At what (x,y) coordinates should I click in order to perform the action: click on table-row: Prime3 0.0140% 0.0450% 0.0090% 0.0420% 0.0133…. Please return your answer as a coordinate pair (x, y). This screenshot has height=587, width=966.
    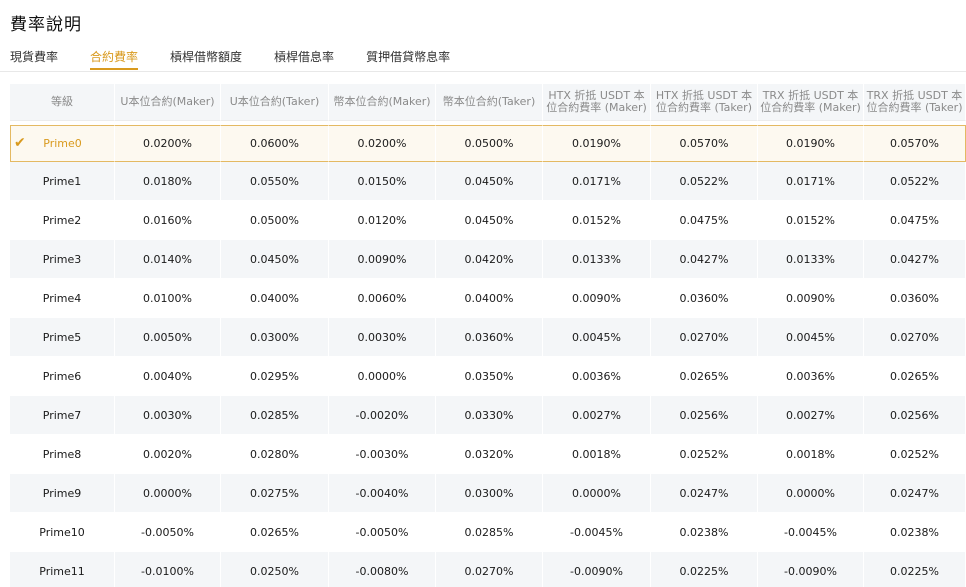
    Looking at the image, I should click on (488, 259).